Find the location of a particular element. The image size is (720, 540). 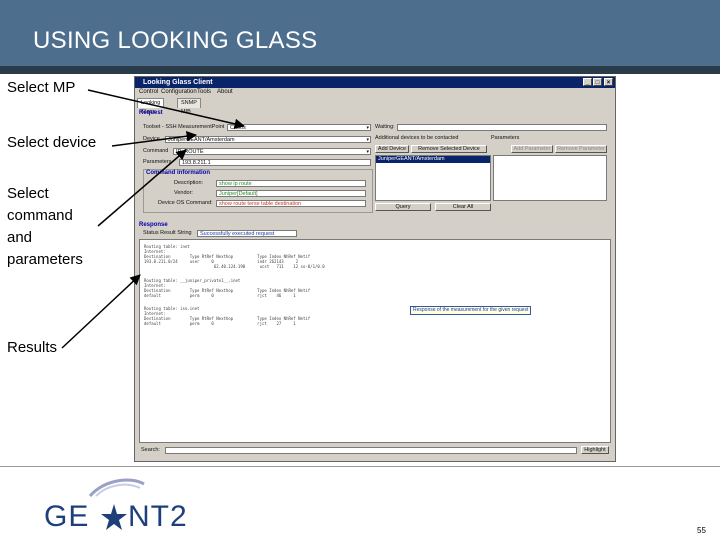

tab-snmp-mib: SNMP MIB is located at coordinates (189, 106).